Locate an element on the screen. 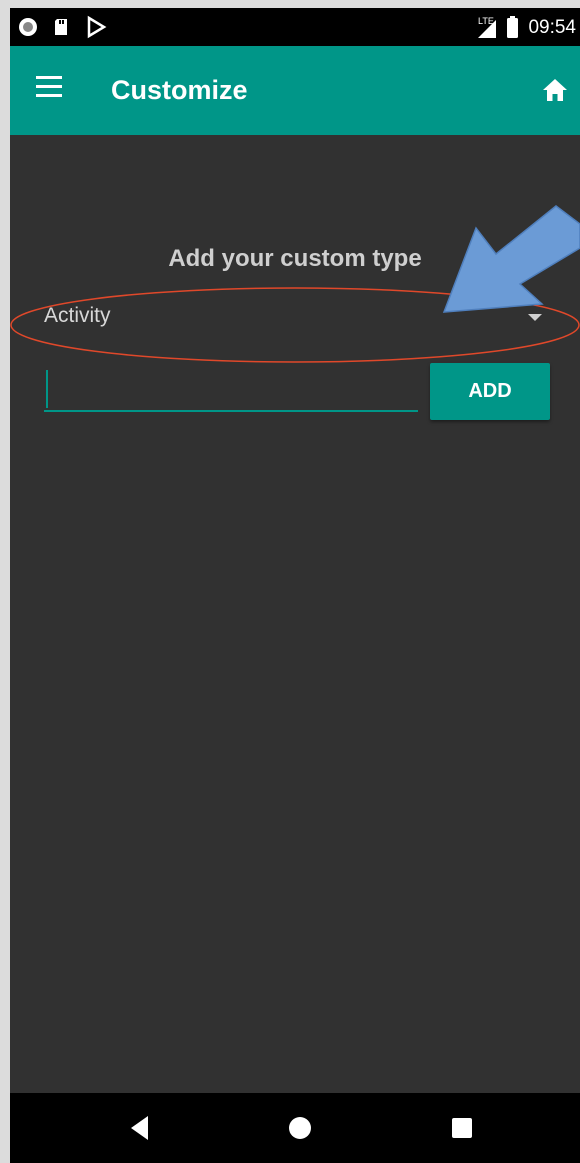 This screenshot has width=580, height=1163. status-bar: LTE 09:54 is located at coordinates (295, 27).